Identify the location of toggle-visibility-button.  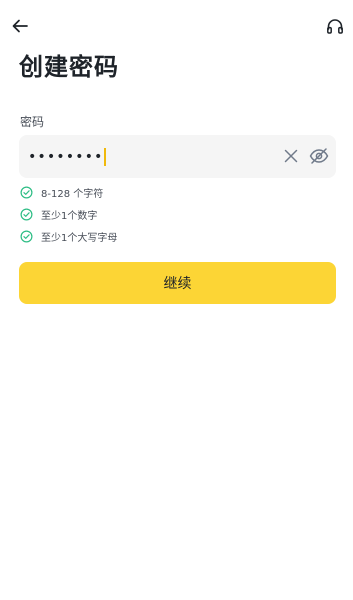
(319, 156).